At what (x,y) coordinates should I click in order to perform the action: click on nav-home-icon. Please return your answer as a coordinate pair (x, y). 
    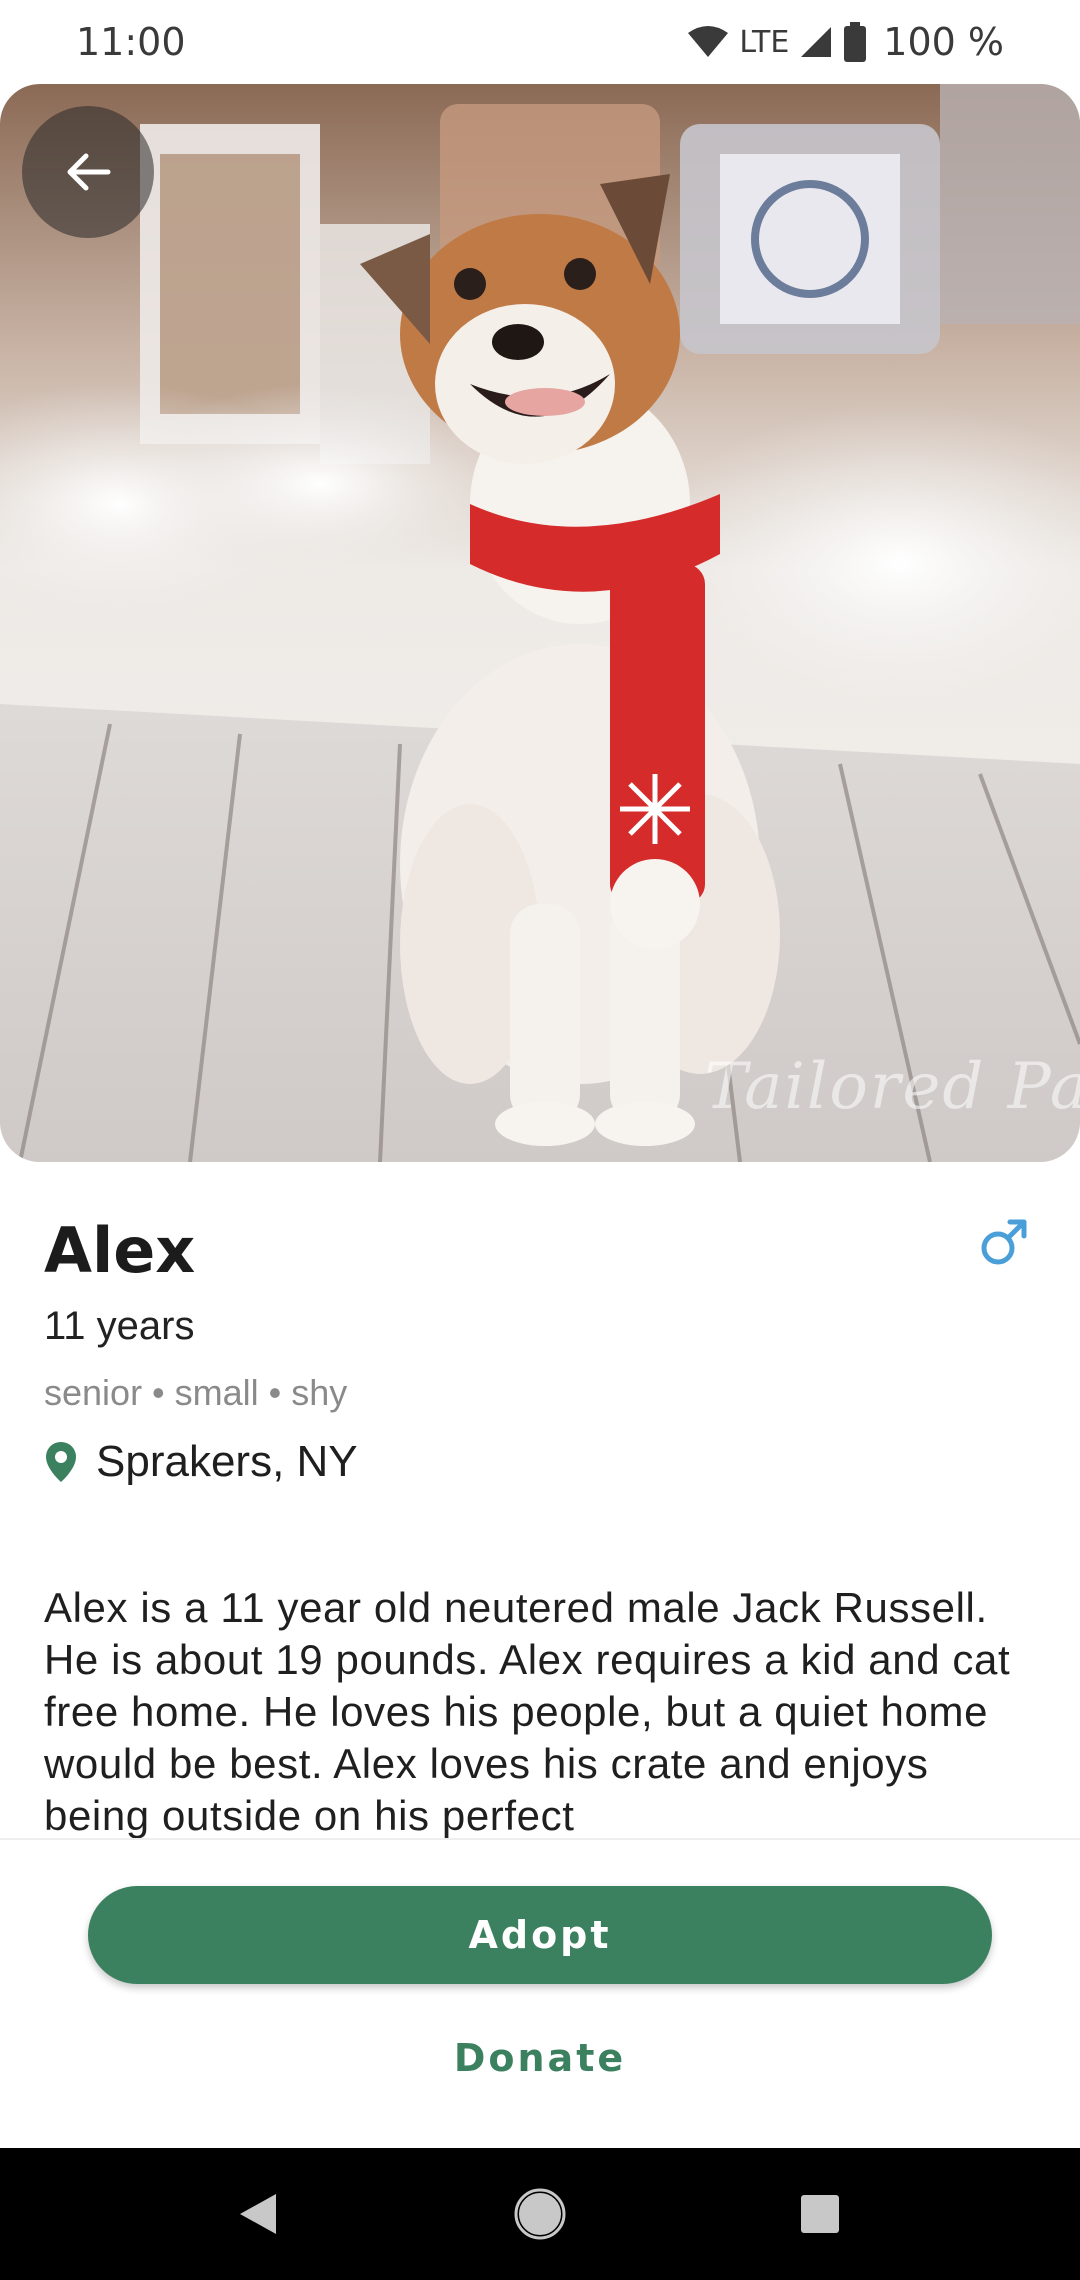
    Looking at the image, I should click on (540, 2214).